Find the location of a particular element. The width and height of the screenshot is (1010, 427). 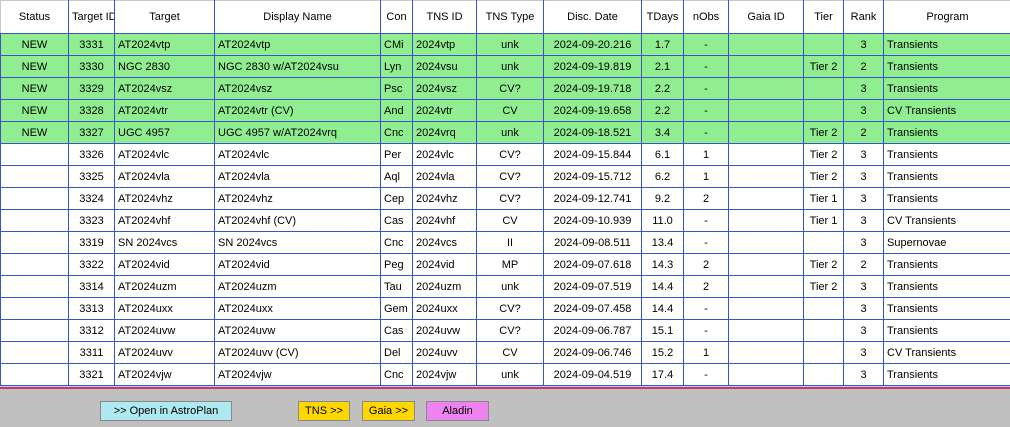

cell-display-name: AT2024vjw is located at coordinates (297, 374).